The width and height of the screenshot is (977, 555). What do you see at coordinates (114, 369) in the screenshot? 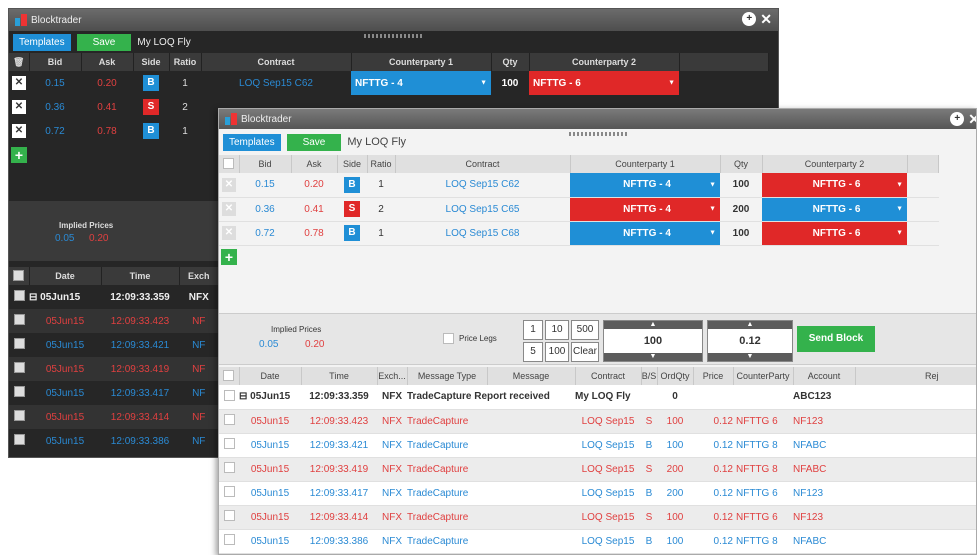
I see `dark-log-row: 05Jun15 12:09:33.419 NF` at bounding box center [114, 369].